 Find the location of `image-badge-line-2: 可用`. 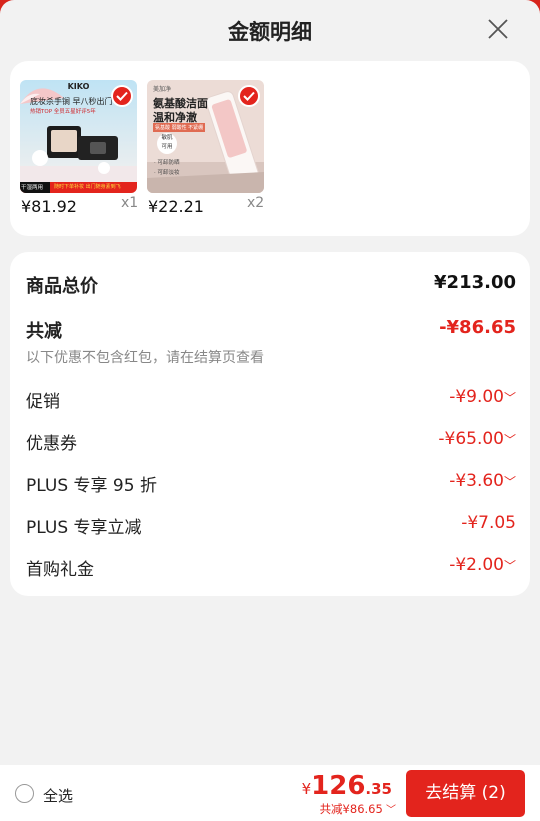

image-badge-line-2: 可用 is located at coordinates (167, 147).